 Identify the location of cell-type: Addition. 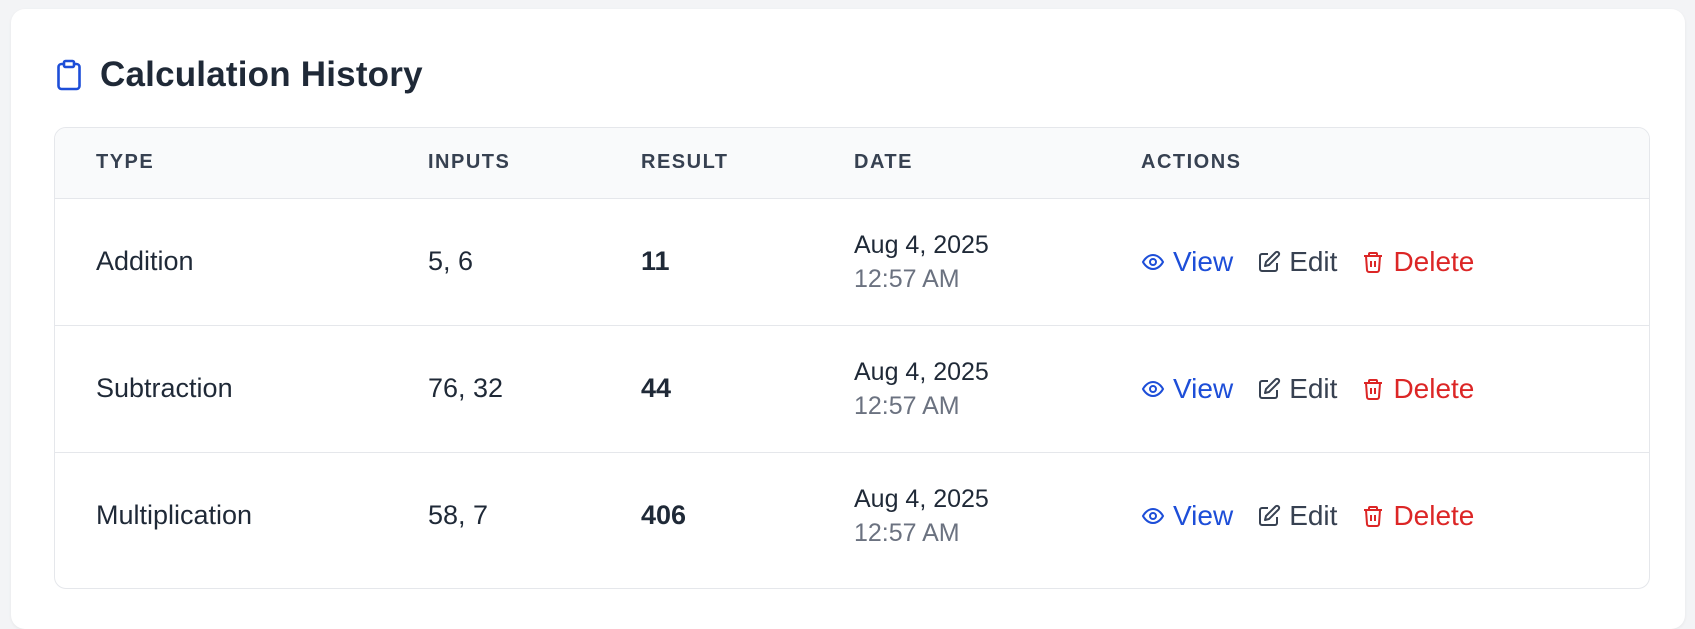
(145, 261).